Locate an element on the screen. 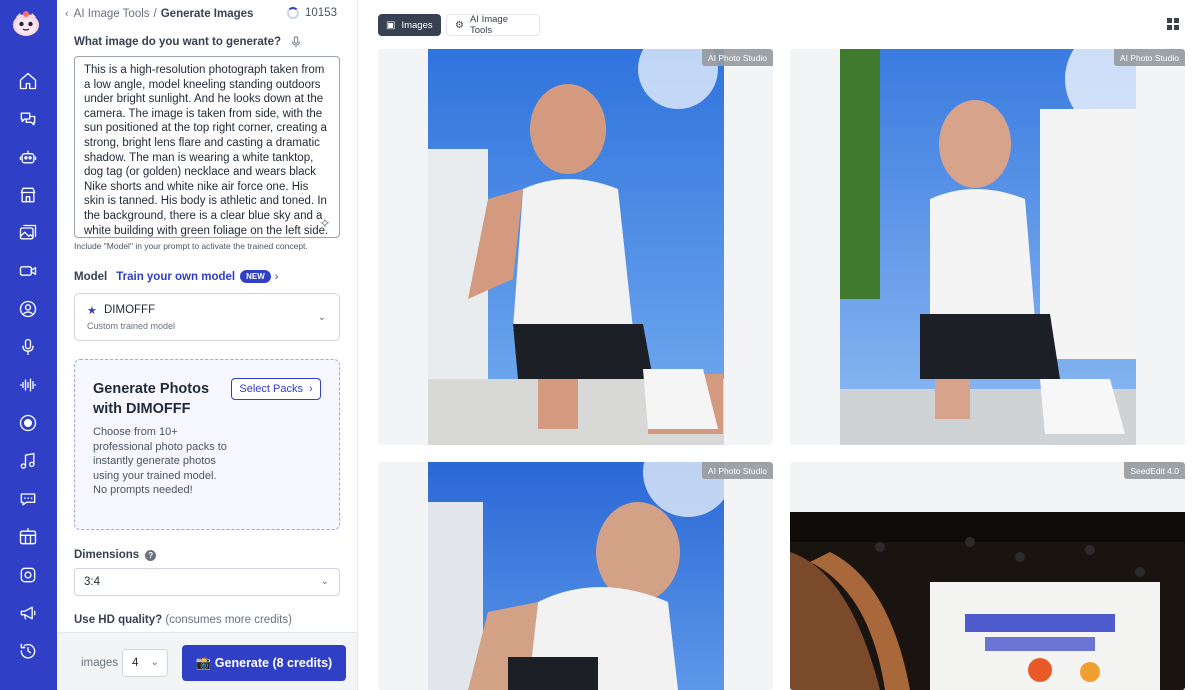 The width and height of the screenshot is (1199, 690). video-icon is located at coordinates (28, 271).